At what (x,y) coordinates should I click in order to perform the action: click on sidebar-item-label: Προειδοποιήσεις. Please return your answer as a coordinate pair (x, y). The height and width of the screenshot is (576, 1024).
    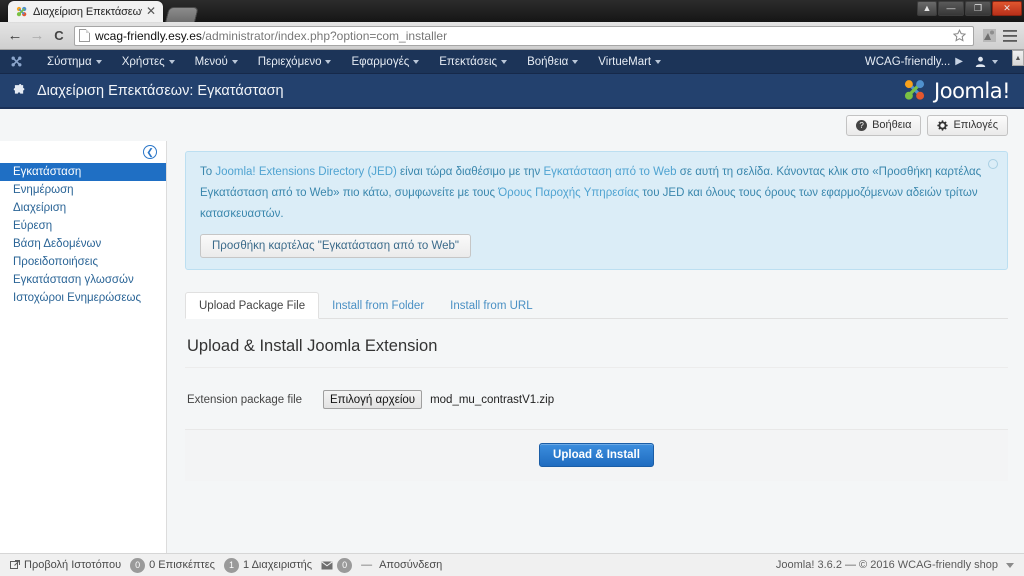
    Looking at the image, I should click on (55, 262).